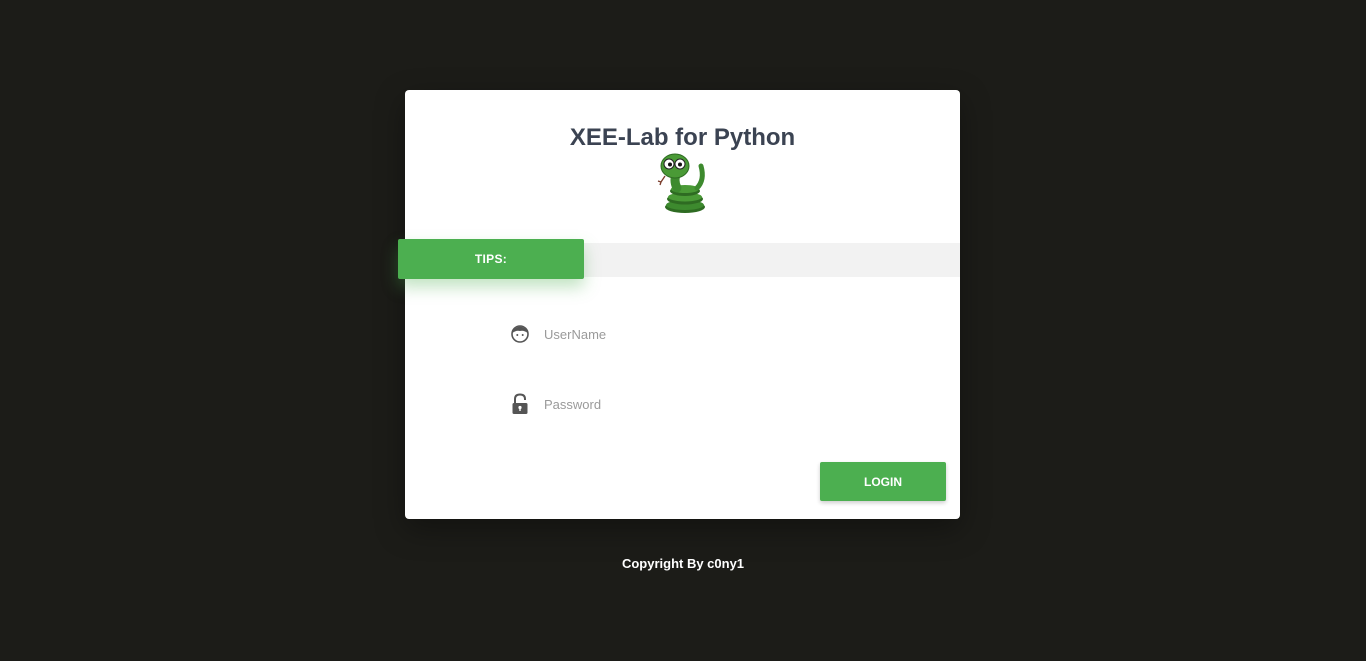 The width and height of the screenshot is (1366, 661). I want to click on user-face-icon, so click(520, 334).